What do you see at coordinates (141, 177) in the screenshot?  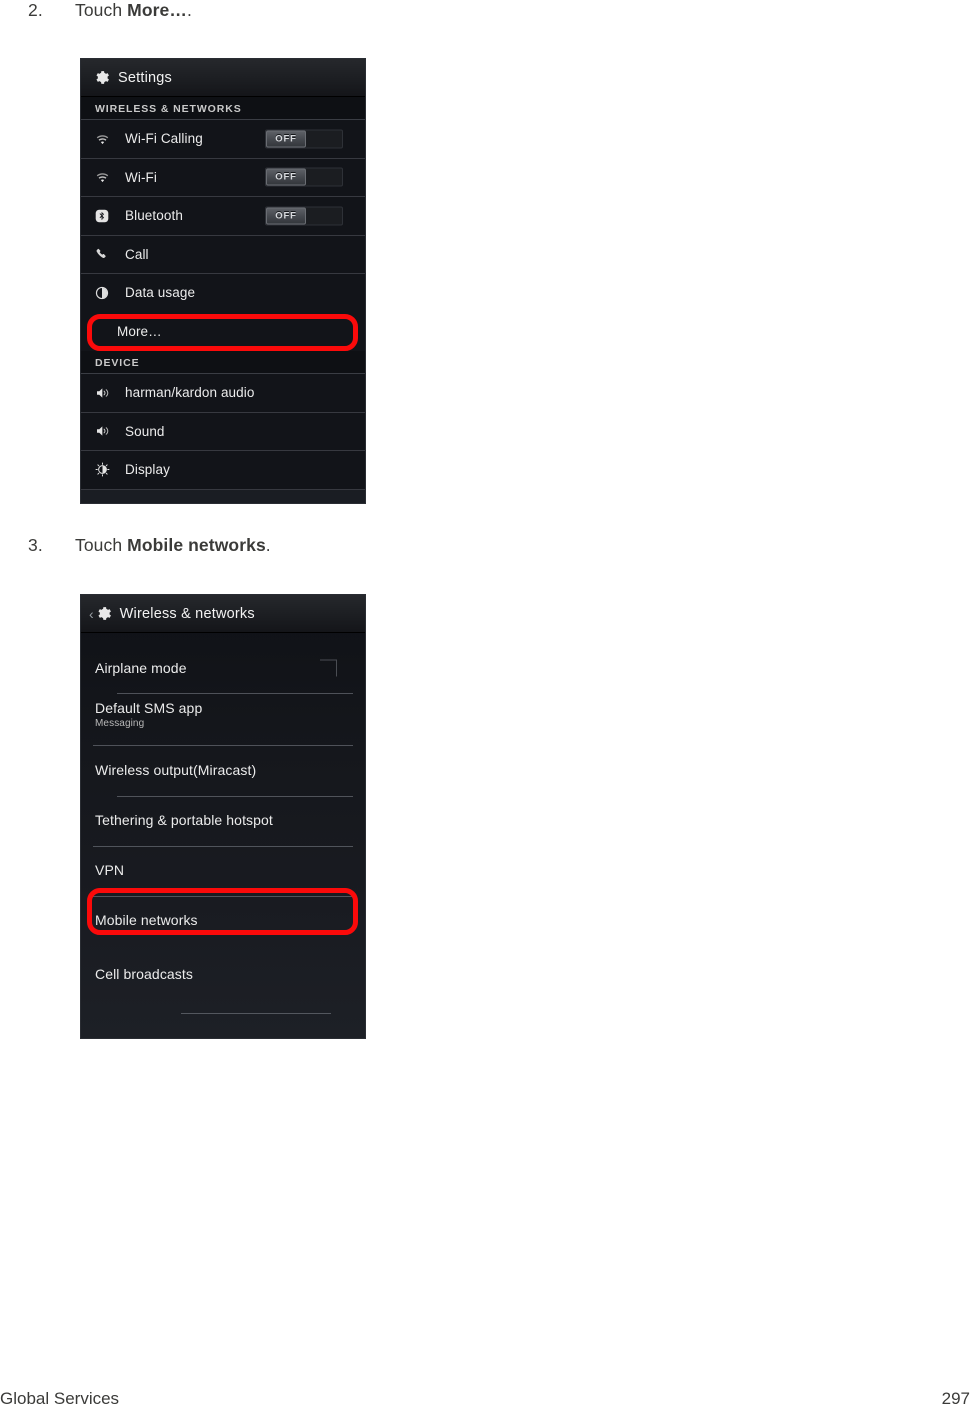 I see `settings-row-label: Wi-Fi` at bounding box center [141, 177].